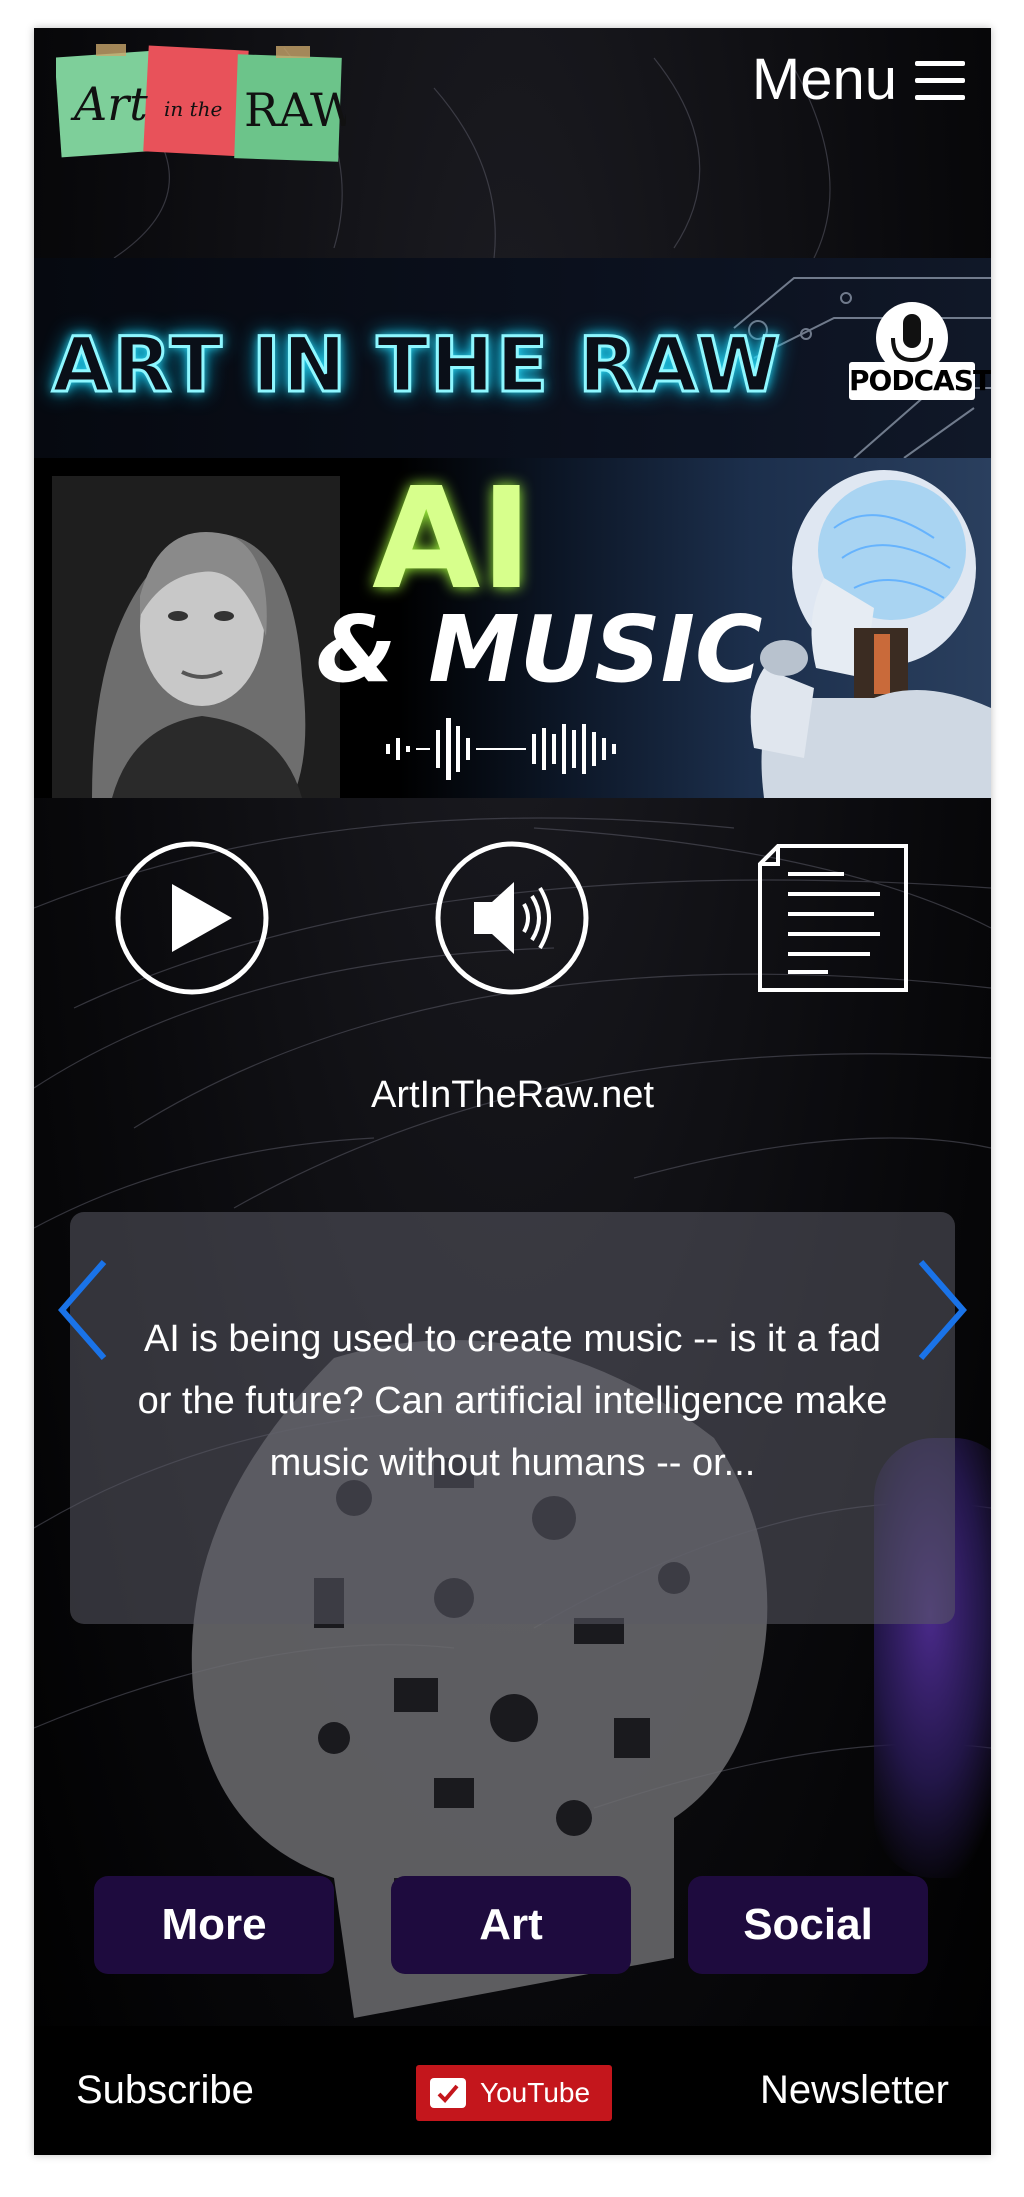 This screenshot has width=1024, height=2197. What do you see at coordinates (539, 649) in the screenshot?
I see `music-headline: & MUSIC` at bounding box center [539, 649].